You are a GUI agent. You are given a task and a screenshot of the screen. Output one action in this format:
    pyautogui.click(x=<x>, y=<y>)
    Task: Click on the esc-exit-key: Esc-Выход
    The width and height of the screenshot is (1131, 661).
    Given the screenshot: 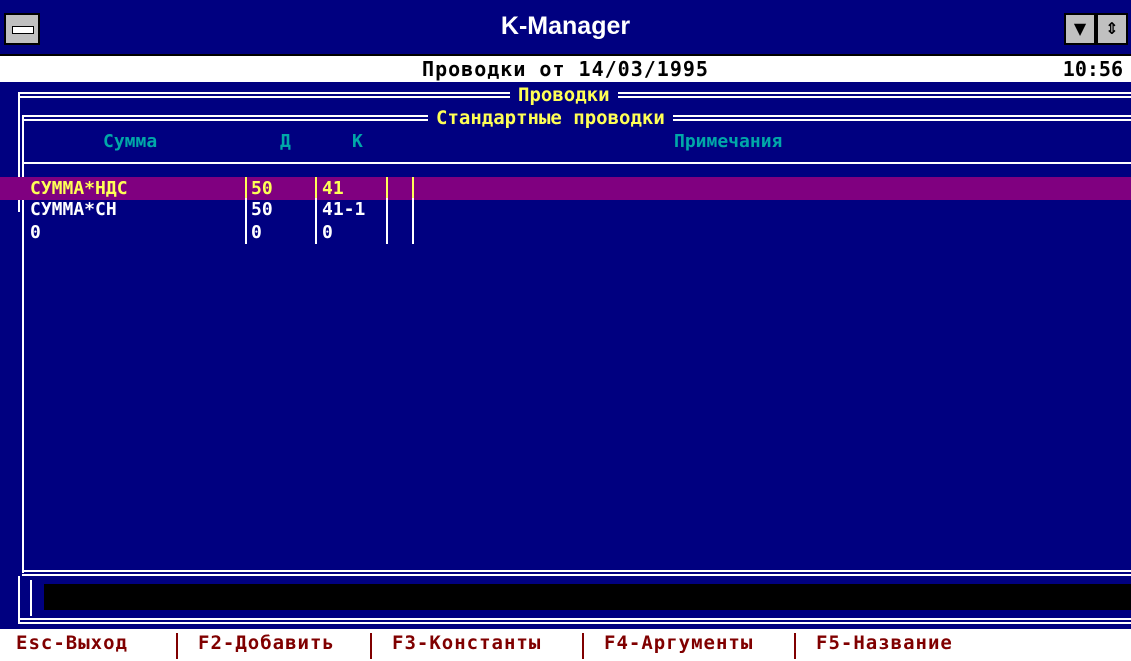 What is the action you would take?
    pyautogui.click(x=72, y=643)
    